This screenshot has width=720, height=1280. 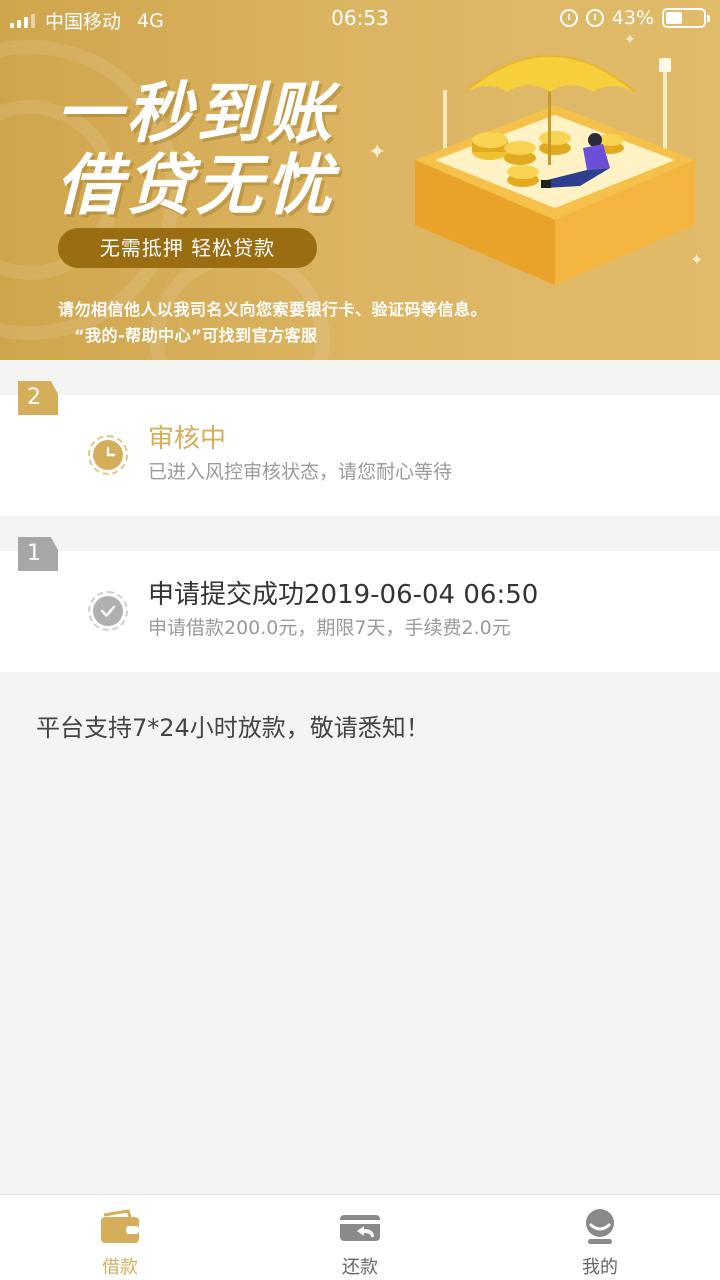 I want to click on payout-notice: 平台支持7*24小时放款，敬请悉知！, so click(x=233, y=728).